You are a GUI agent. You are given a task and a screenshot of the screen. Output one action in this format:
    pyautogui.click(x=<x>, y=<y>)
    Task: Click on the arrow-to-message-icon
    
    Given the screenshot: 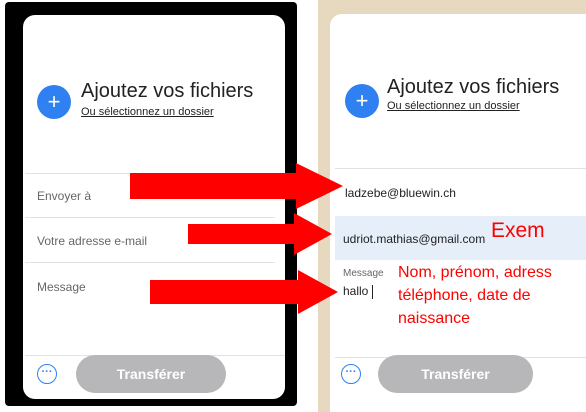 What is the action you would take?
    pyautogui.click(x=244, y=292)
    